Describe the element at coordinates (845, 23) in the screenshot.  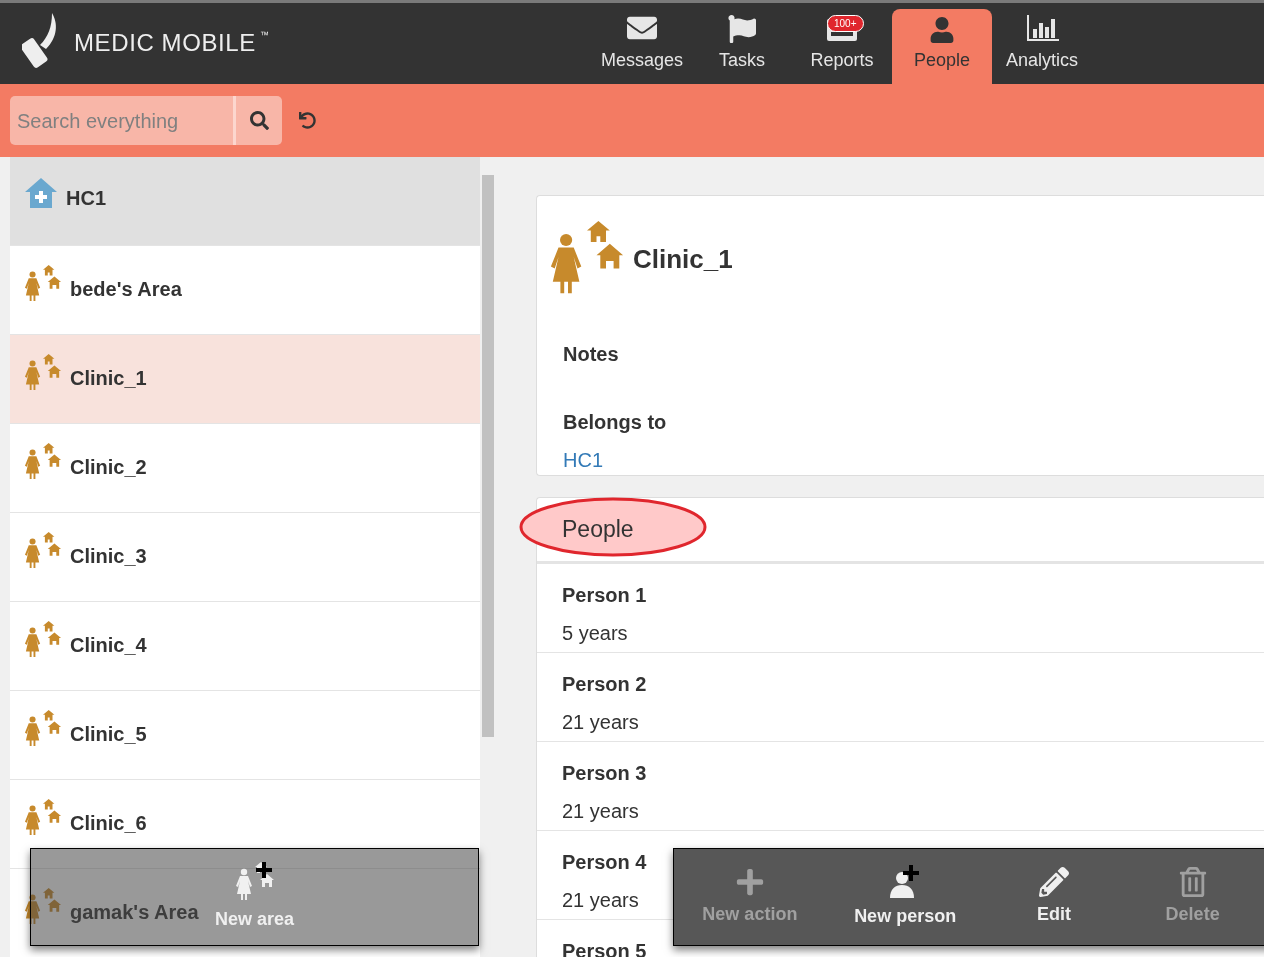
I see `count-badge: 100+` at that location.